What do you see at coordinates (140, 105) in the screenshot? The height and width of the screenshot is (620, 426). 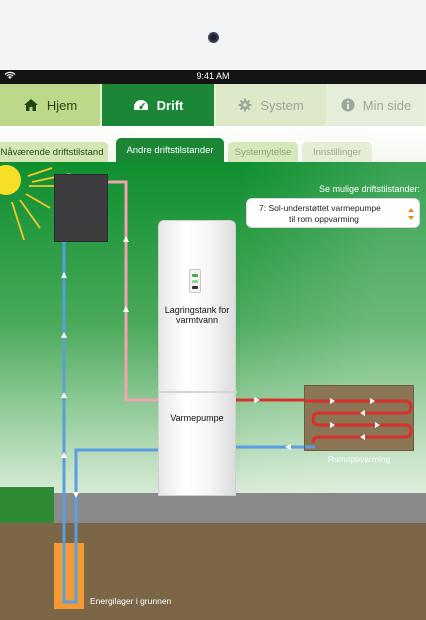 I see `gauge-icon` at bounding box center [140, 105].